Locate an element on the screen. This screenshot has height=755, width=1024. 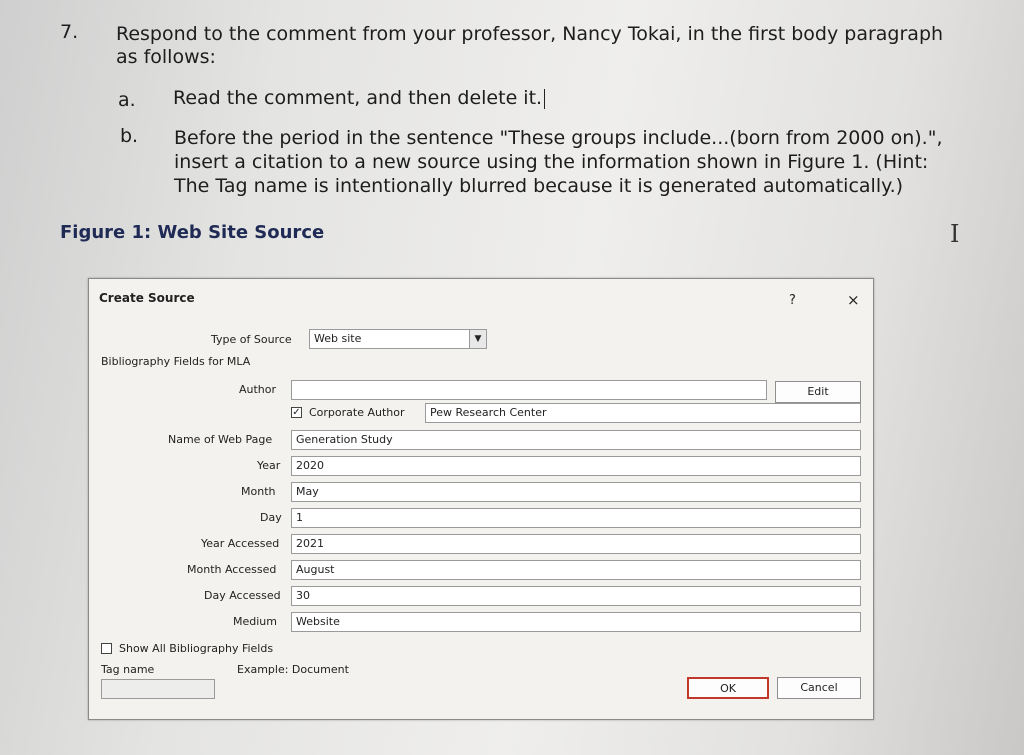
text-caret is located at coordinates (545, 98).